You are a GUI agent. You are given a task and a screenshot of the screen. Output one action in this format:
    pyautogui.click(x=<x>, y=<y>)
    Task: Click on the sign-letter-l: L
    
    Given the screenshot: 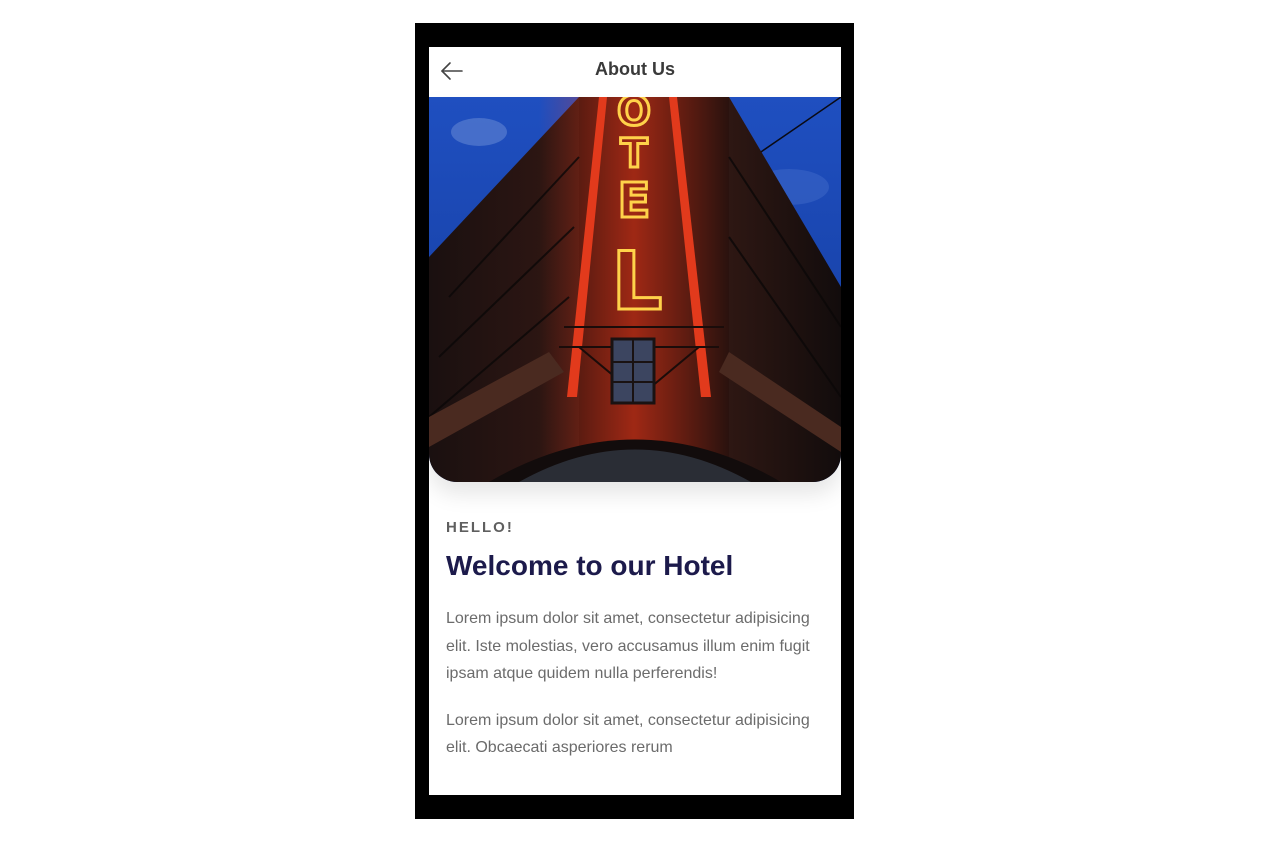 What is the action you would take?
    pyautogui.click(x=637, y=281)
    